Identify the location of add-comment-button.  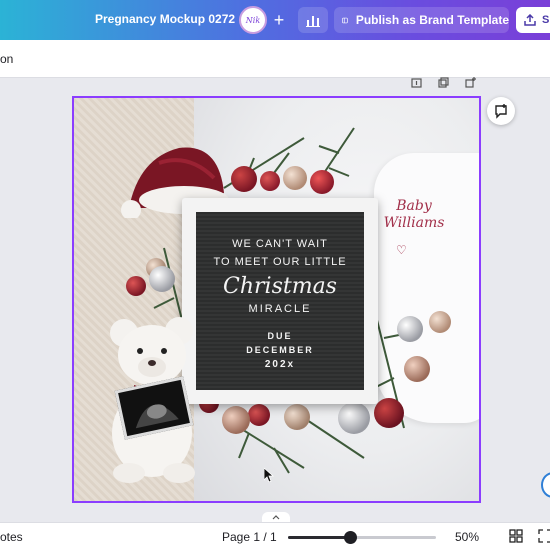
(501, 111).